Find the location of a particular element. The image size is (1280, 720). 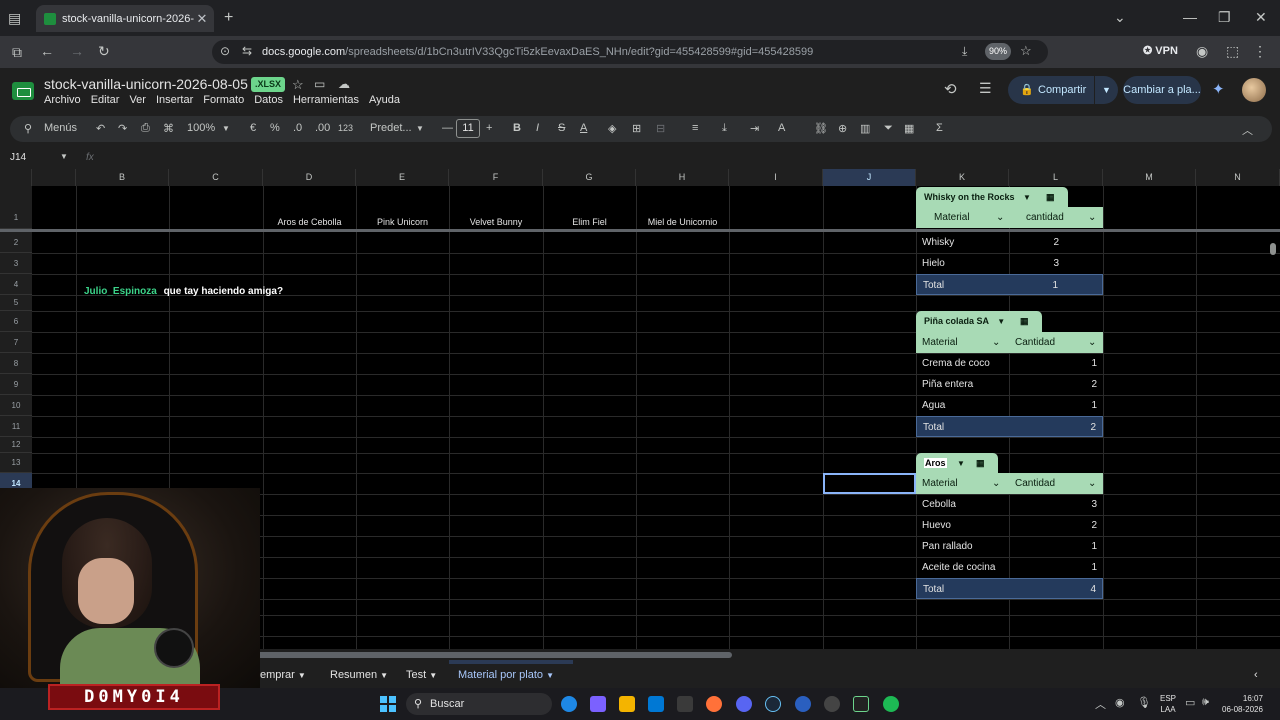

close-tab-icon: ✕ is located at coordinates (202, 19).